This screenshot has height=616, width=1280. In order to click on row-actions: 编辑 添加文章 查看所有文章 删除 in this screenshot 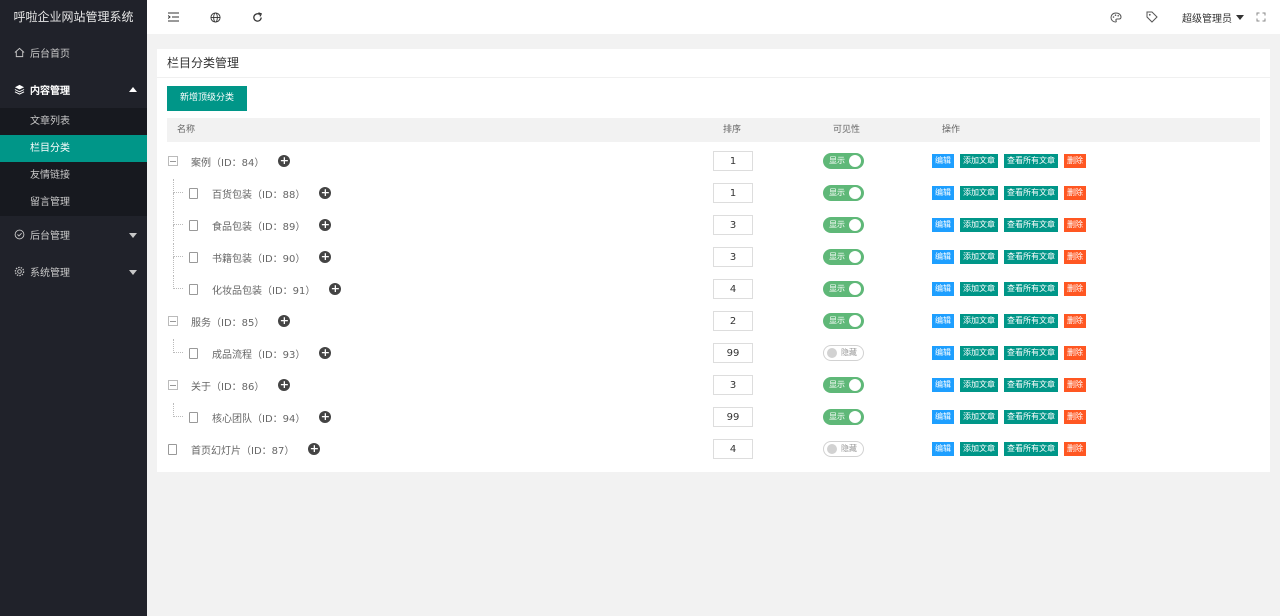, I will do `click(1012, 321)`.